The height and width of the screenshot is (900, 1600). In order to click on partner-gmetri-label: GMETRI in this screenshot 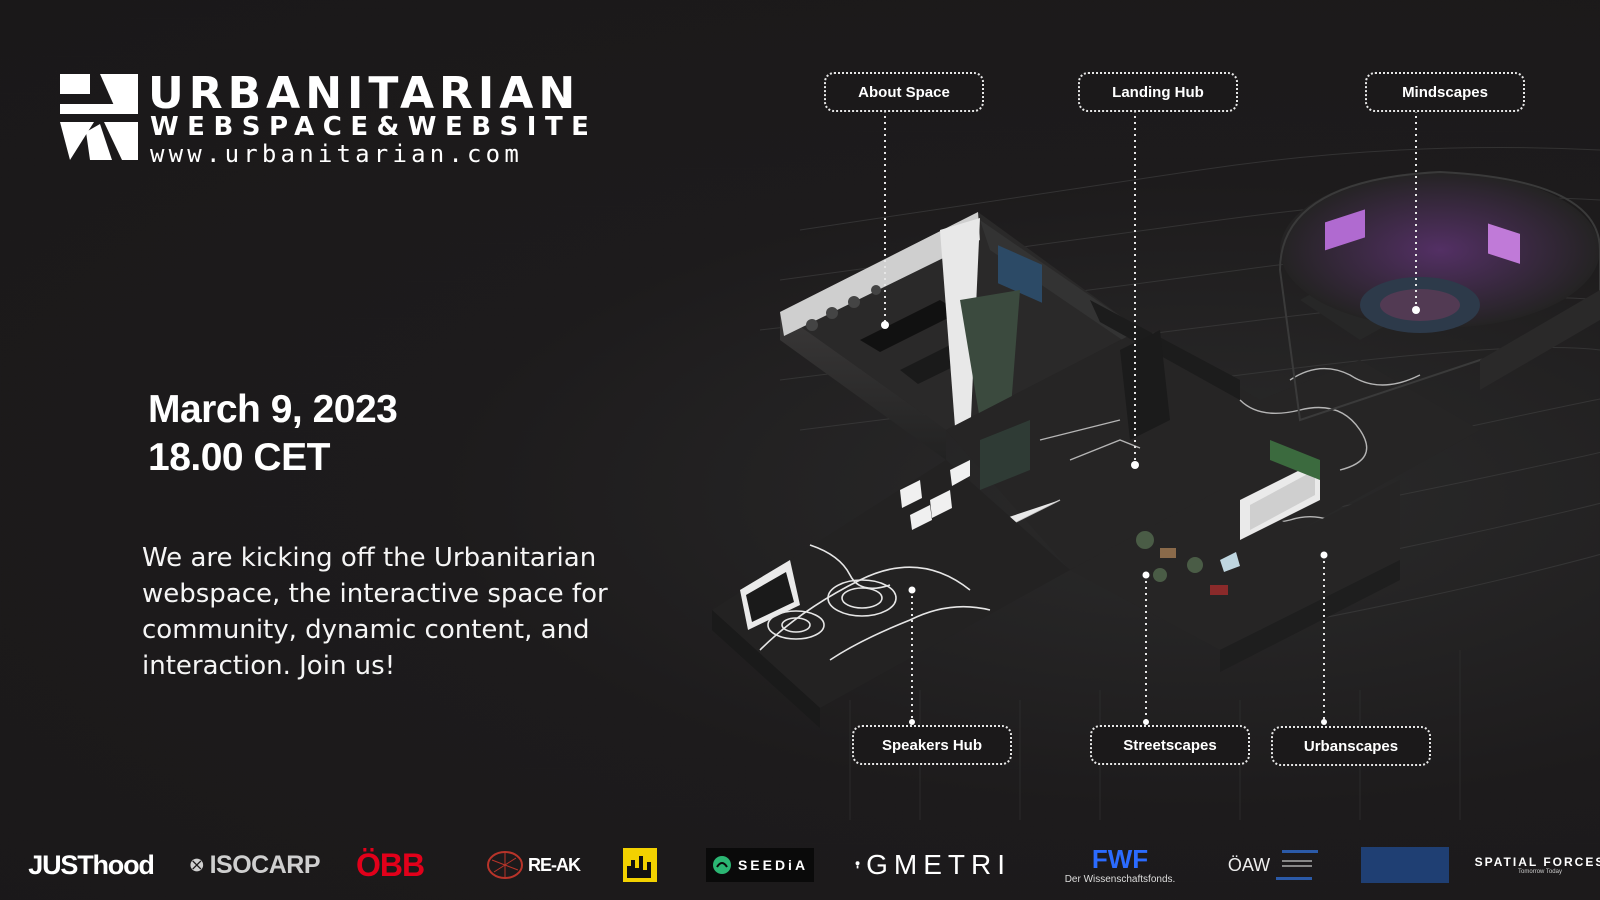, I will do `click(938, 864)`.